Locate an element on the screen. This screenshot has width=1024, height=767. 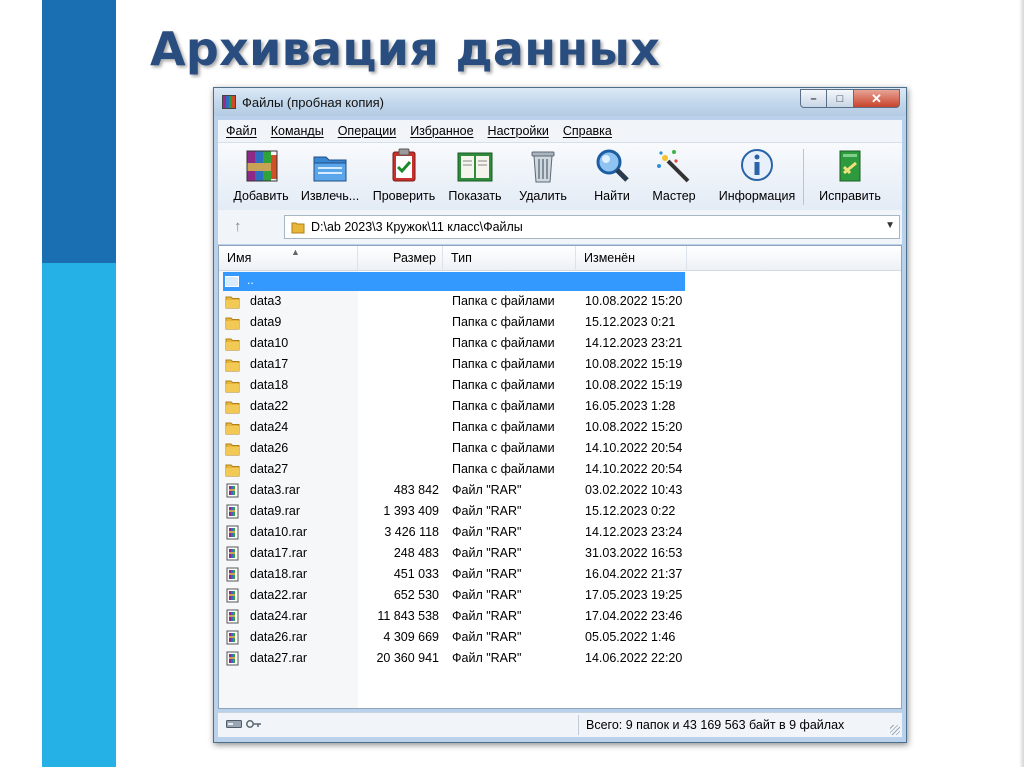
address-bar: ↑ D:\ab 2023\3 Кружок\11 класс\Файлы ▼ is located at coordinates (560, 227).